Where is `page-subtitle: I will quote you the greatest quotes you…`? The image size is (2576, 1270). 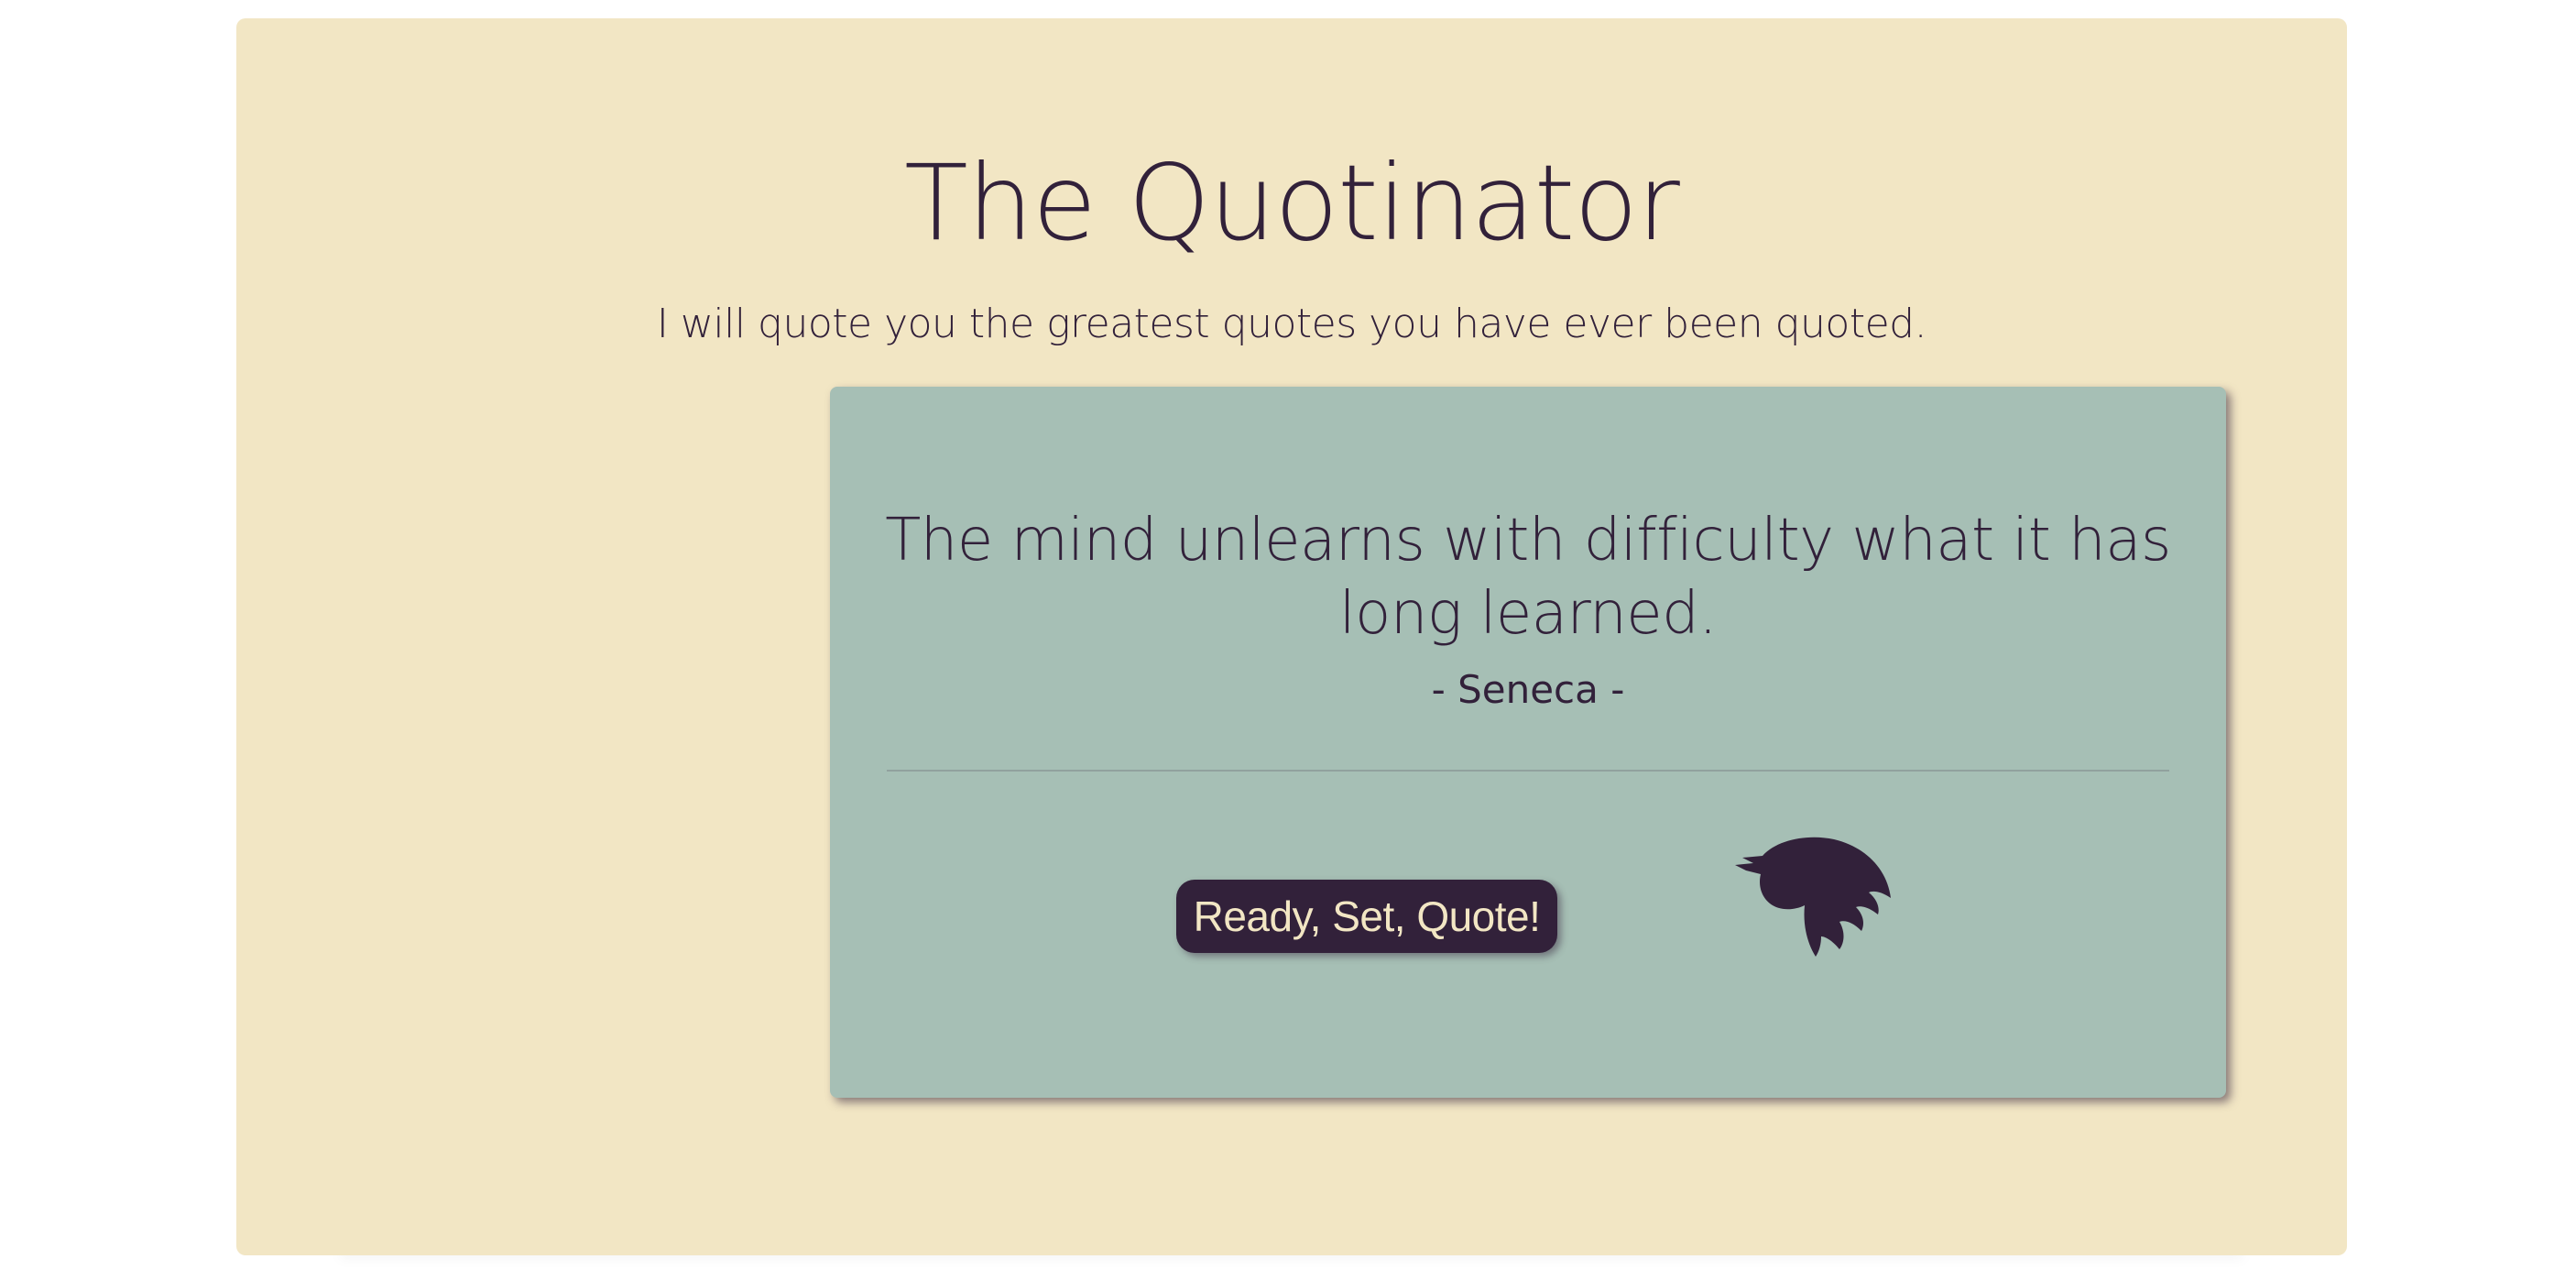
page-subtitle: I will quote you the greatest quotes you… is located at coordinates (1292, 324).